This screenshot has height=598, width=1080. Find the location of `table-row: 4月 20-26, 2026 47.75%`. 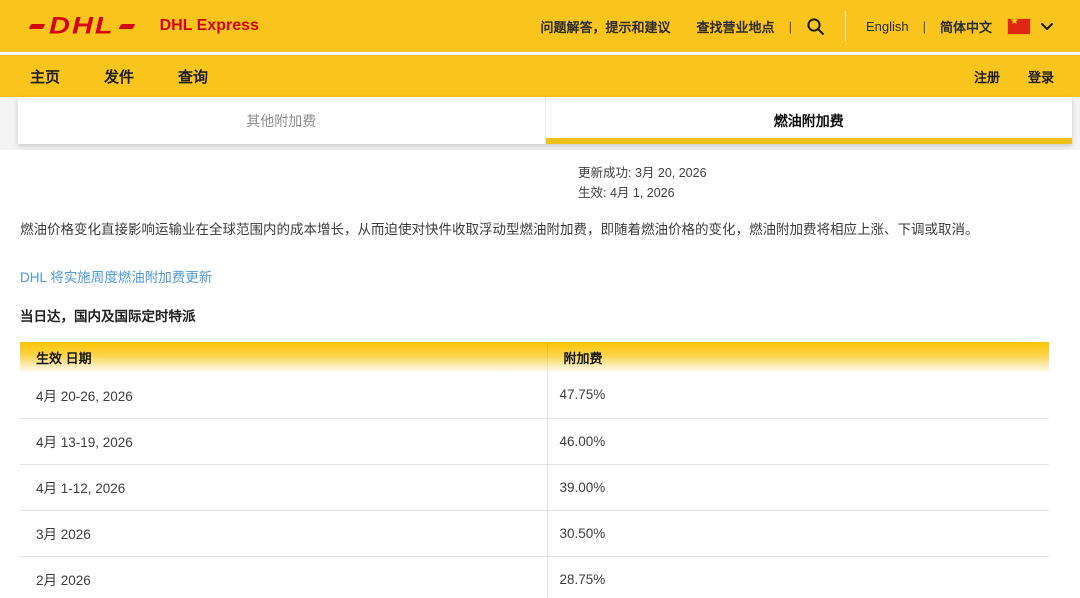

table-row: 4月 20-26, 2026 47.75% is located at coordinates (534, 395).